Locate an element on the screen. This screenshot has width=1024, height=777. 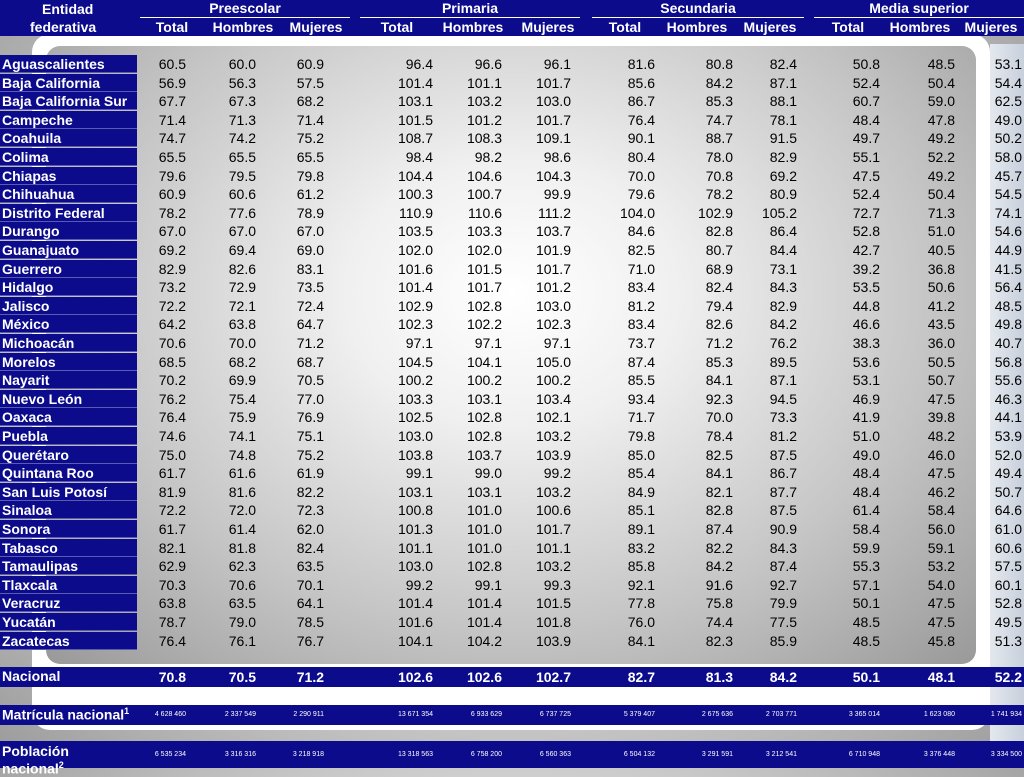
table-cell: 101.6 is located at coordinates (415, 622).